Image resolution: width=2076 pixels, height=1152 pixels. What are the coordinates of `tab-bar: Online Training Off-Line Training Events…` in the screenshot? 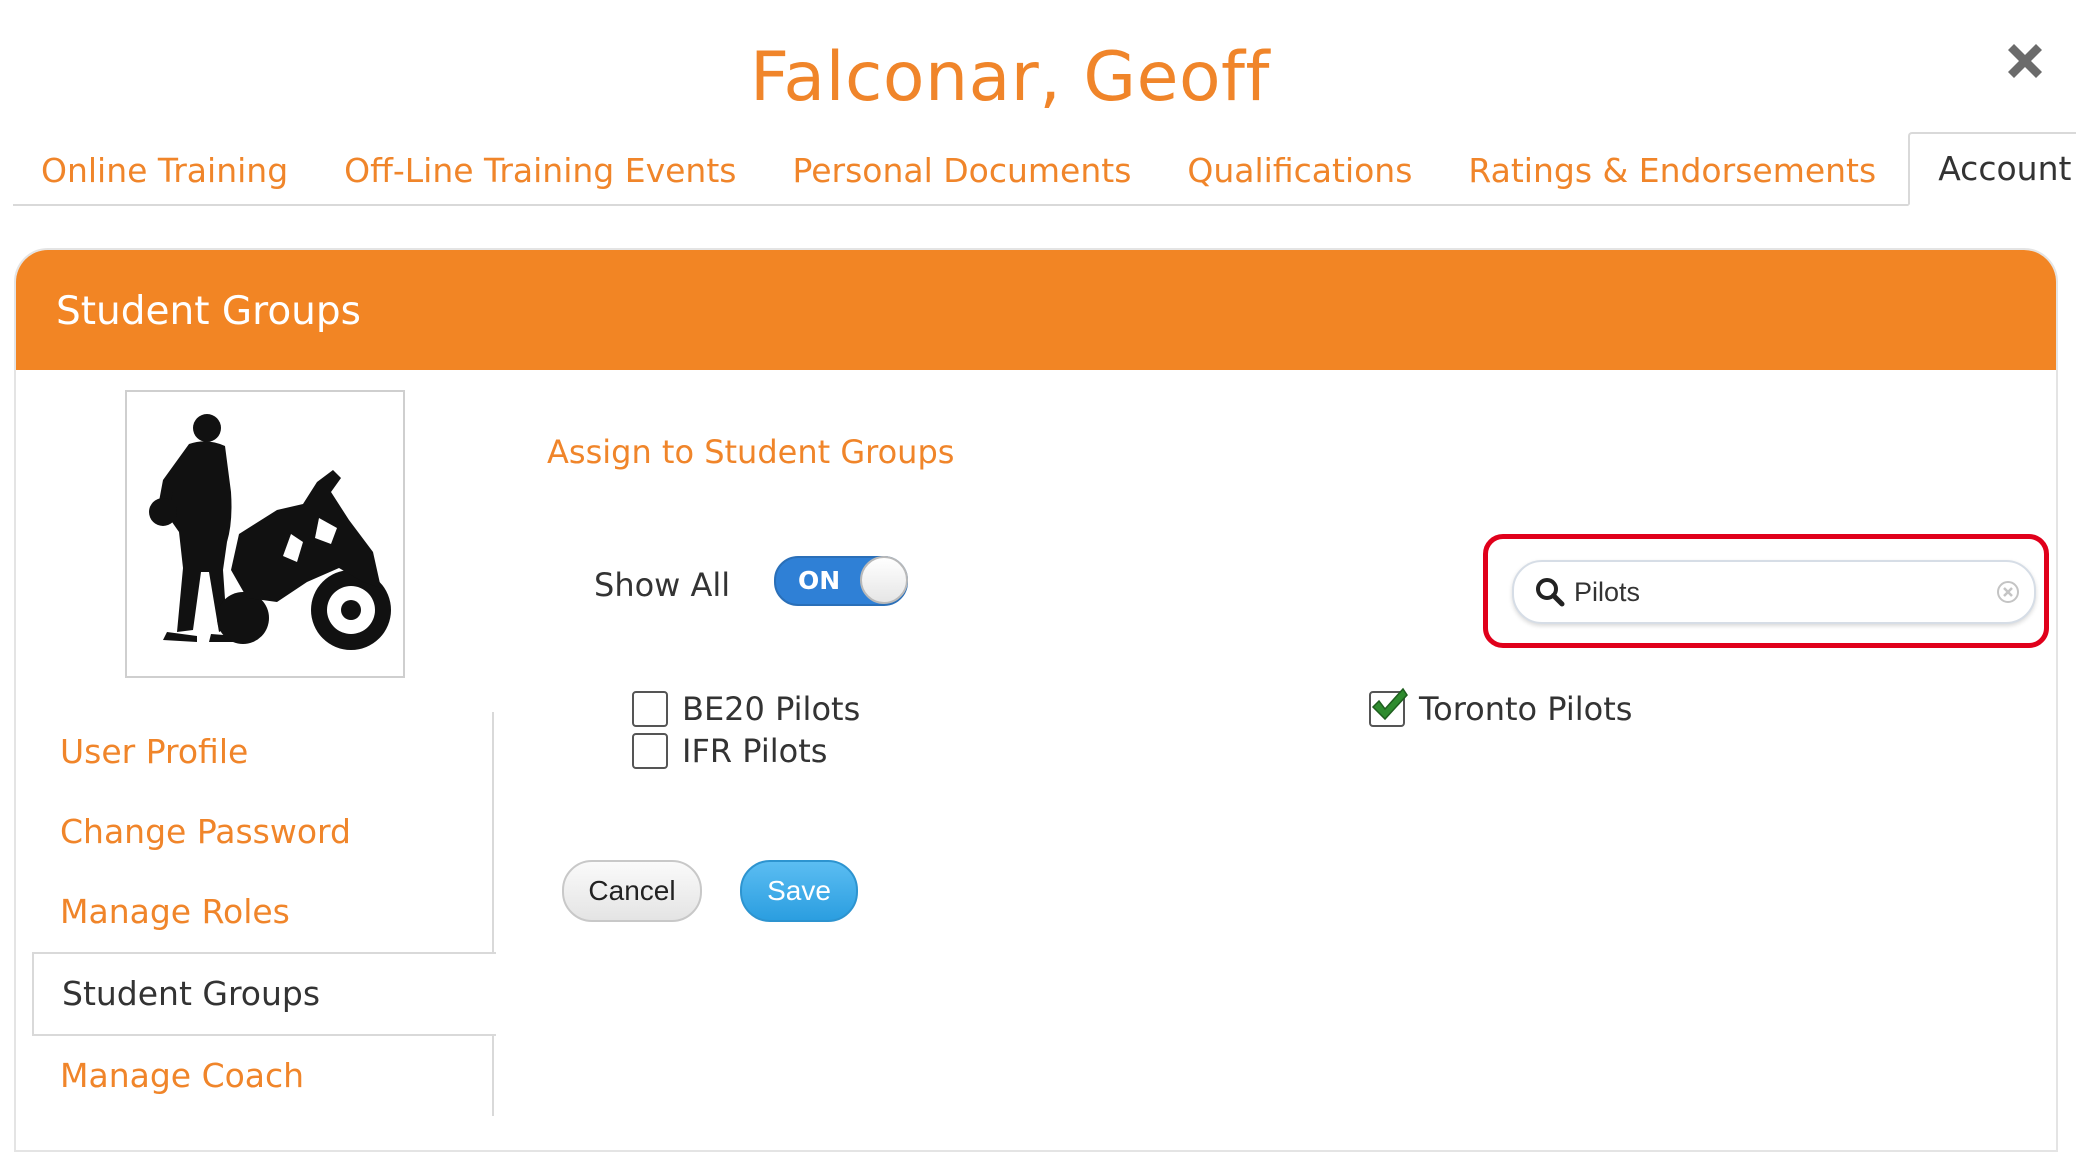 It's located at (1044, 168).